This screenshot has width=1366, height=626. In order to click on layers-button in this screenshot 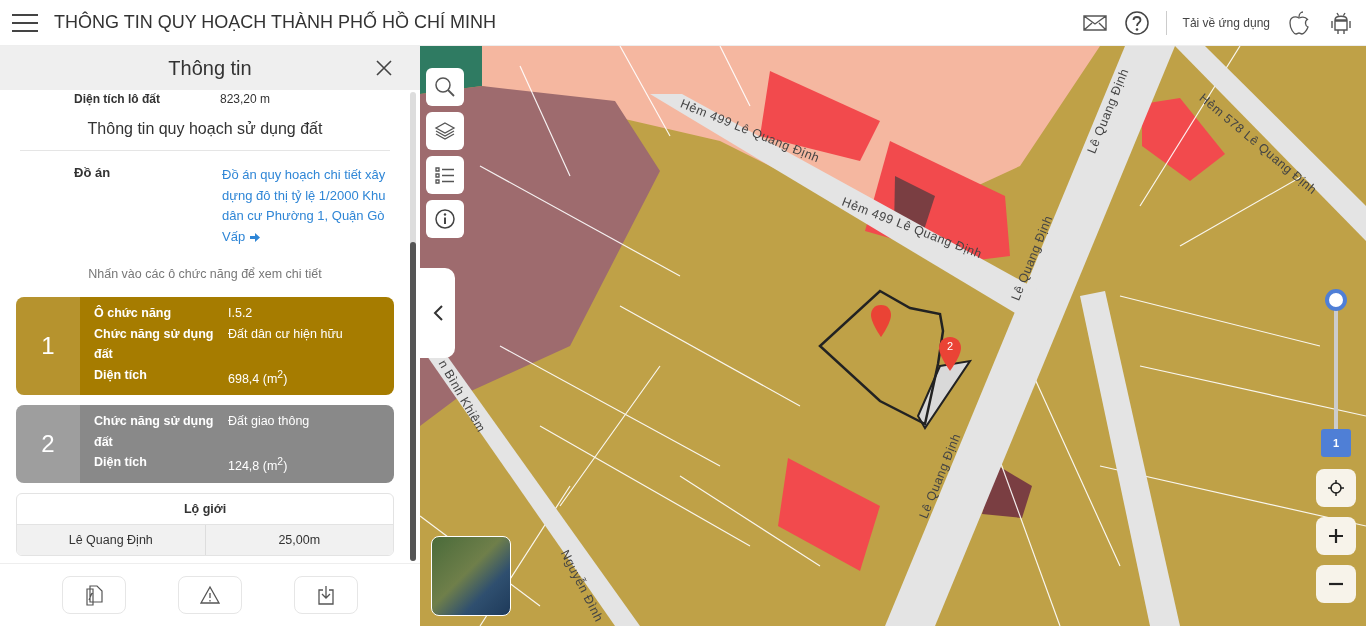, I will do `click(445, 131)`.